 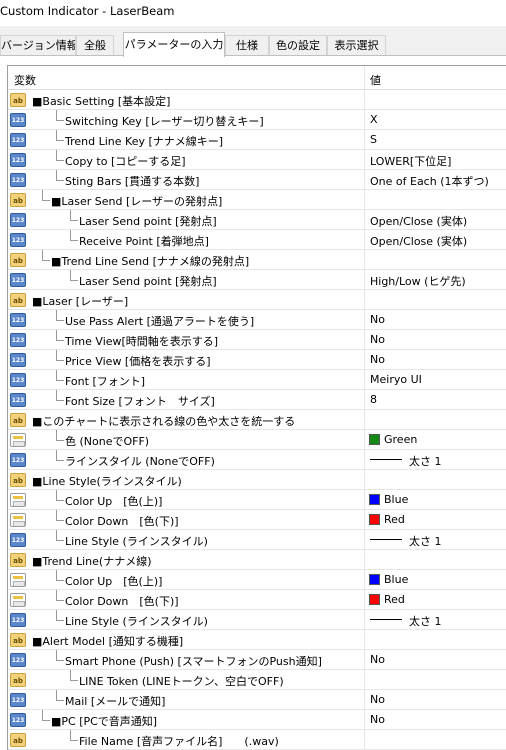 What do you see at coordinates (95, 45) in the screenshot?
I see `tab-general: 全般` at bounding box center [95, 45].